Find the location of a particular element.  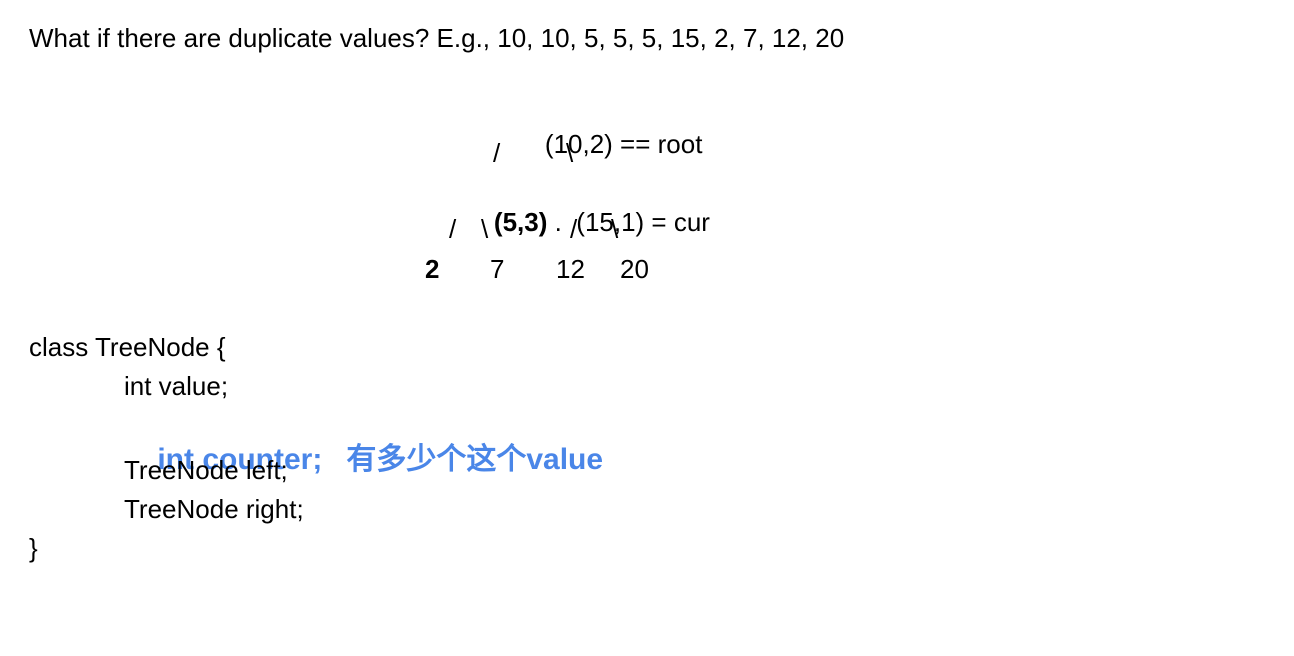

field-value: int value; is located at coordinates (176, 386).